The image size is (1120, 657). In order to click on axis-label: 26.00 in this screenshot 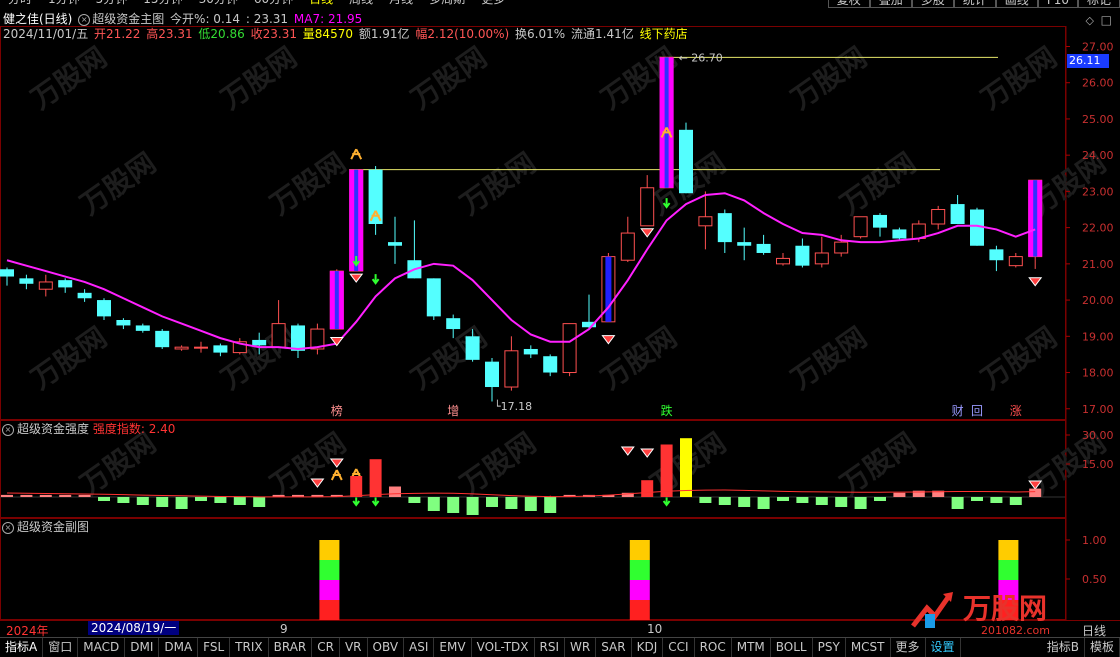, I will do `click(1098, 83)`.